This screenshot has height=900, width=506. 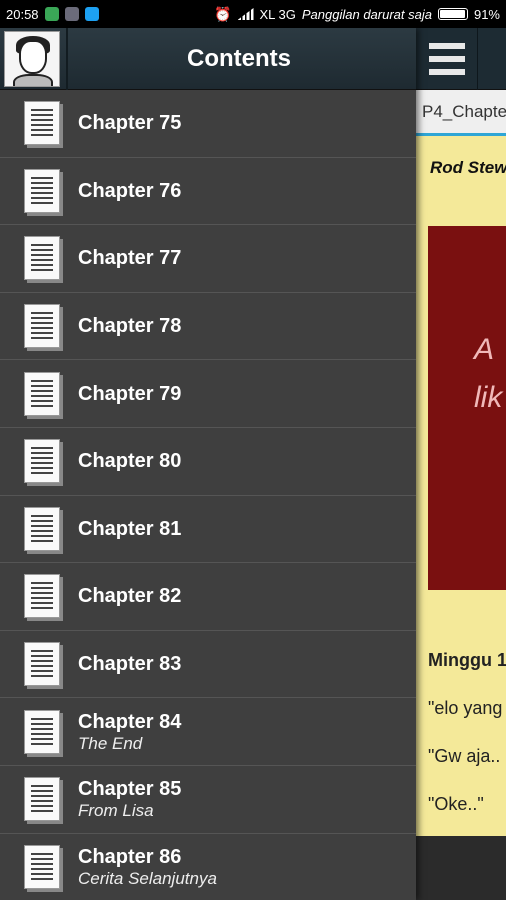 What do you see at coordinates (32, 58) in the screenshot?
I see `avatar` at bounding box center [32, 58].